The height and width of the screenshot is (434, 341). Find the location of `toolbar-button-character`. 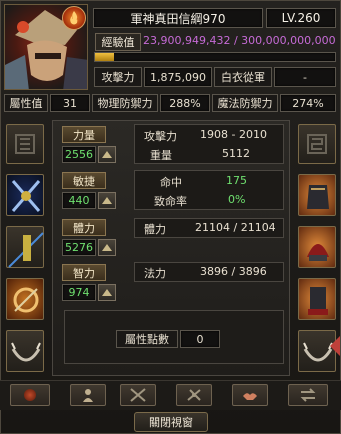

toolbar-button-character is located at coordinates (88, 395).